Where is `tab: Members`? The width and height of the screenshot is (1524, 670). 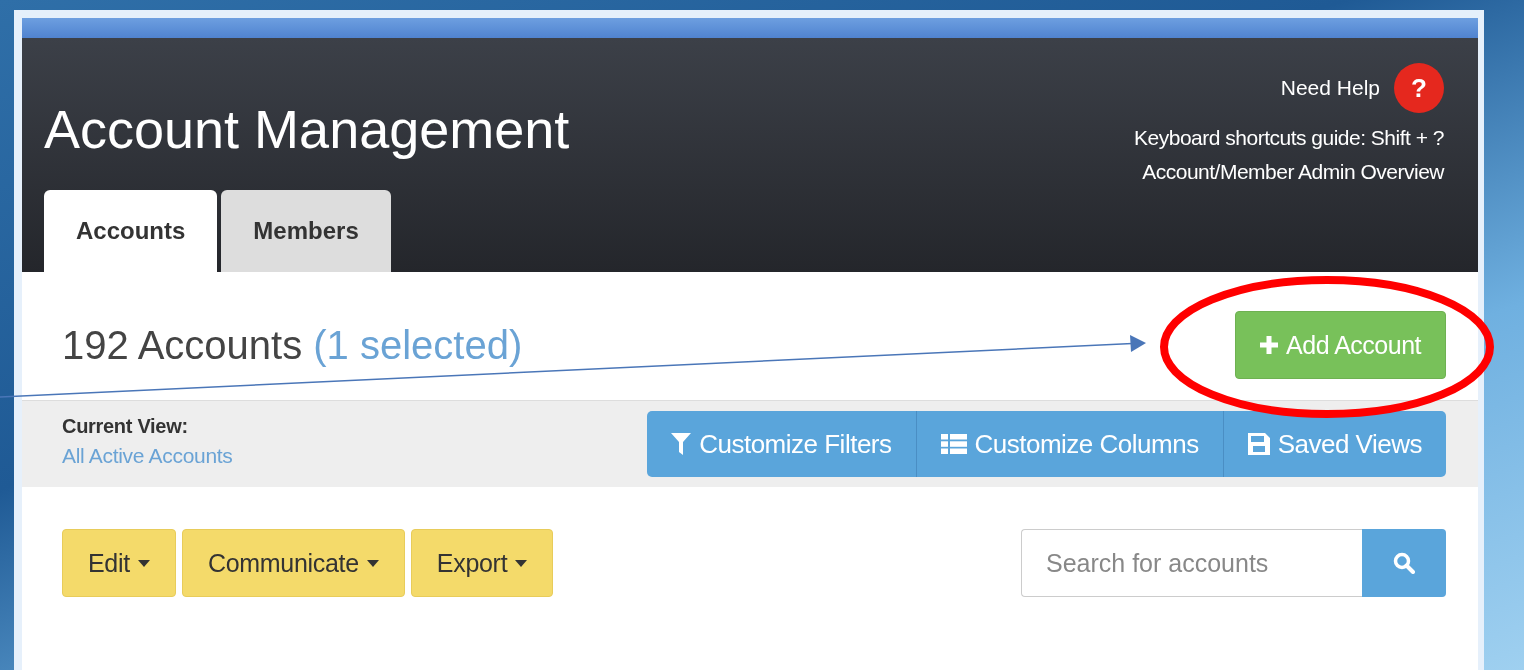
tab: Members is located at coordinates (306, 231).